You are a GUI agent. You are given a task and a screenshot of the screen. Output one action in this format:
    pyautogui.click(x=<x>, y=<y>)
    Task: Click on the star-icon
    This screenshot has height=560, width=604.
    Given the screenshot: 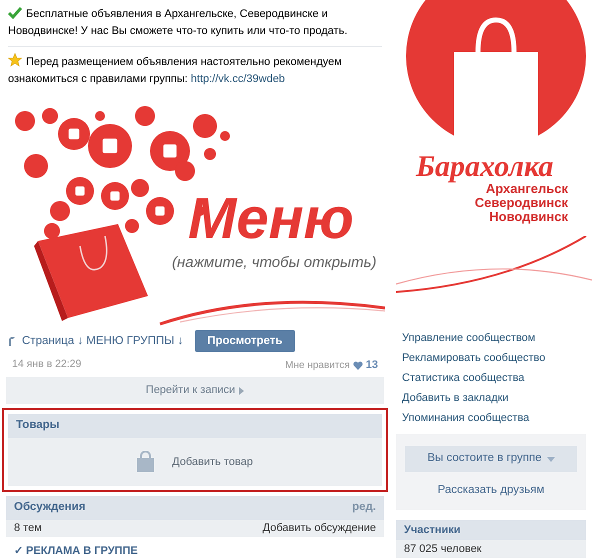 What is the action you would take?
    pyautogui.click(x=15, y=60)
    